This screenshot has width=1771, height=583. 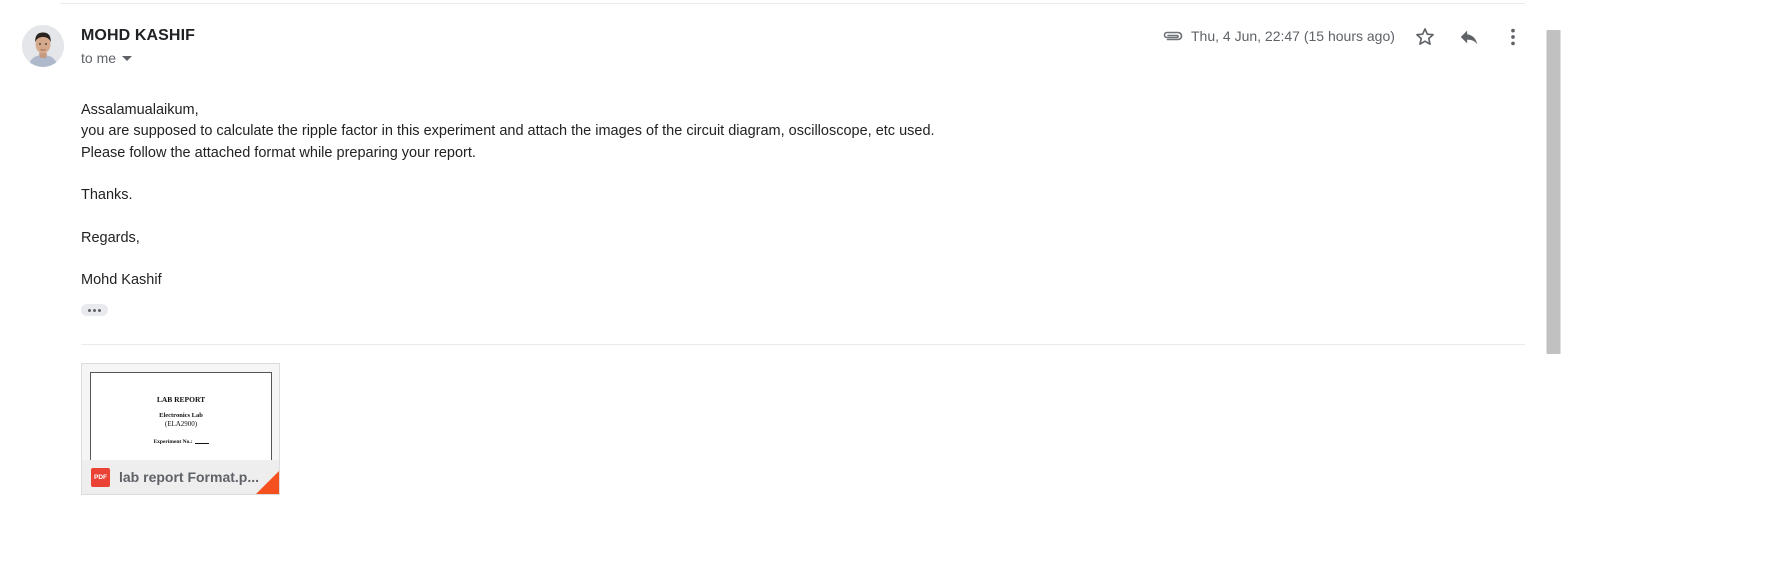 I want to click on more-options-button, so click(x=1513, y=37).